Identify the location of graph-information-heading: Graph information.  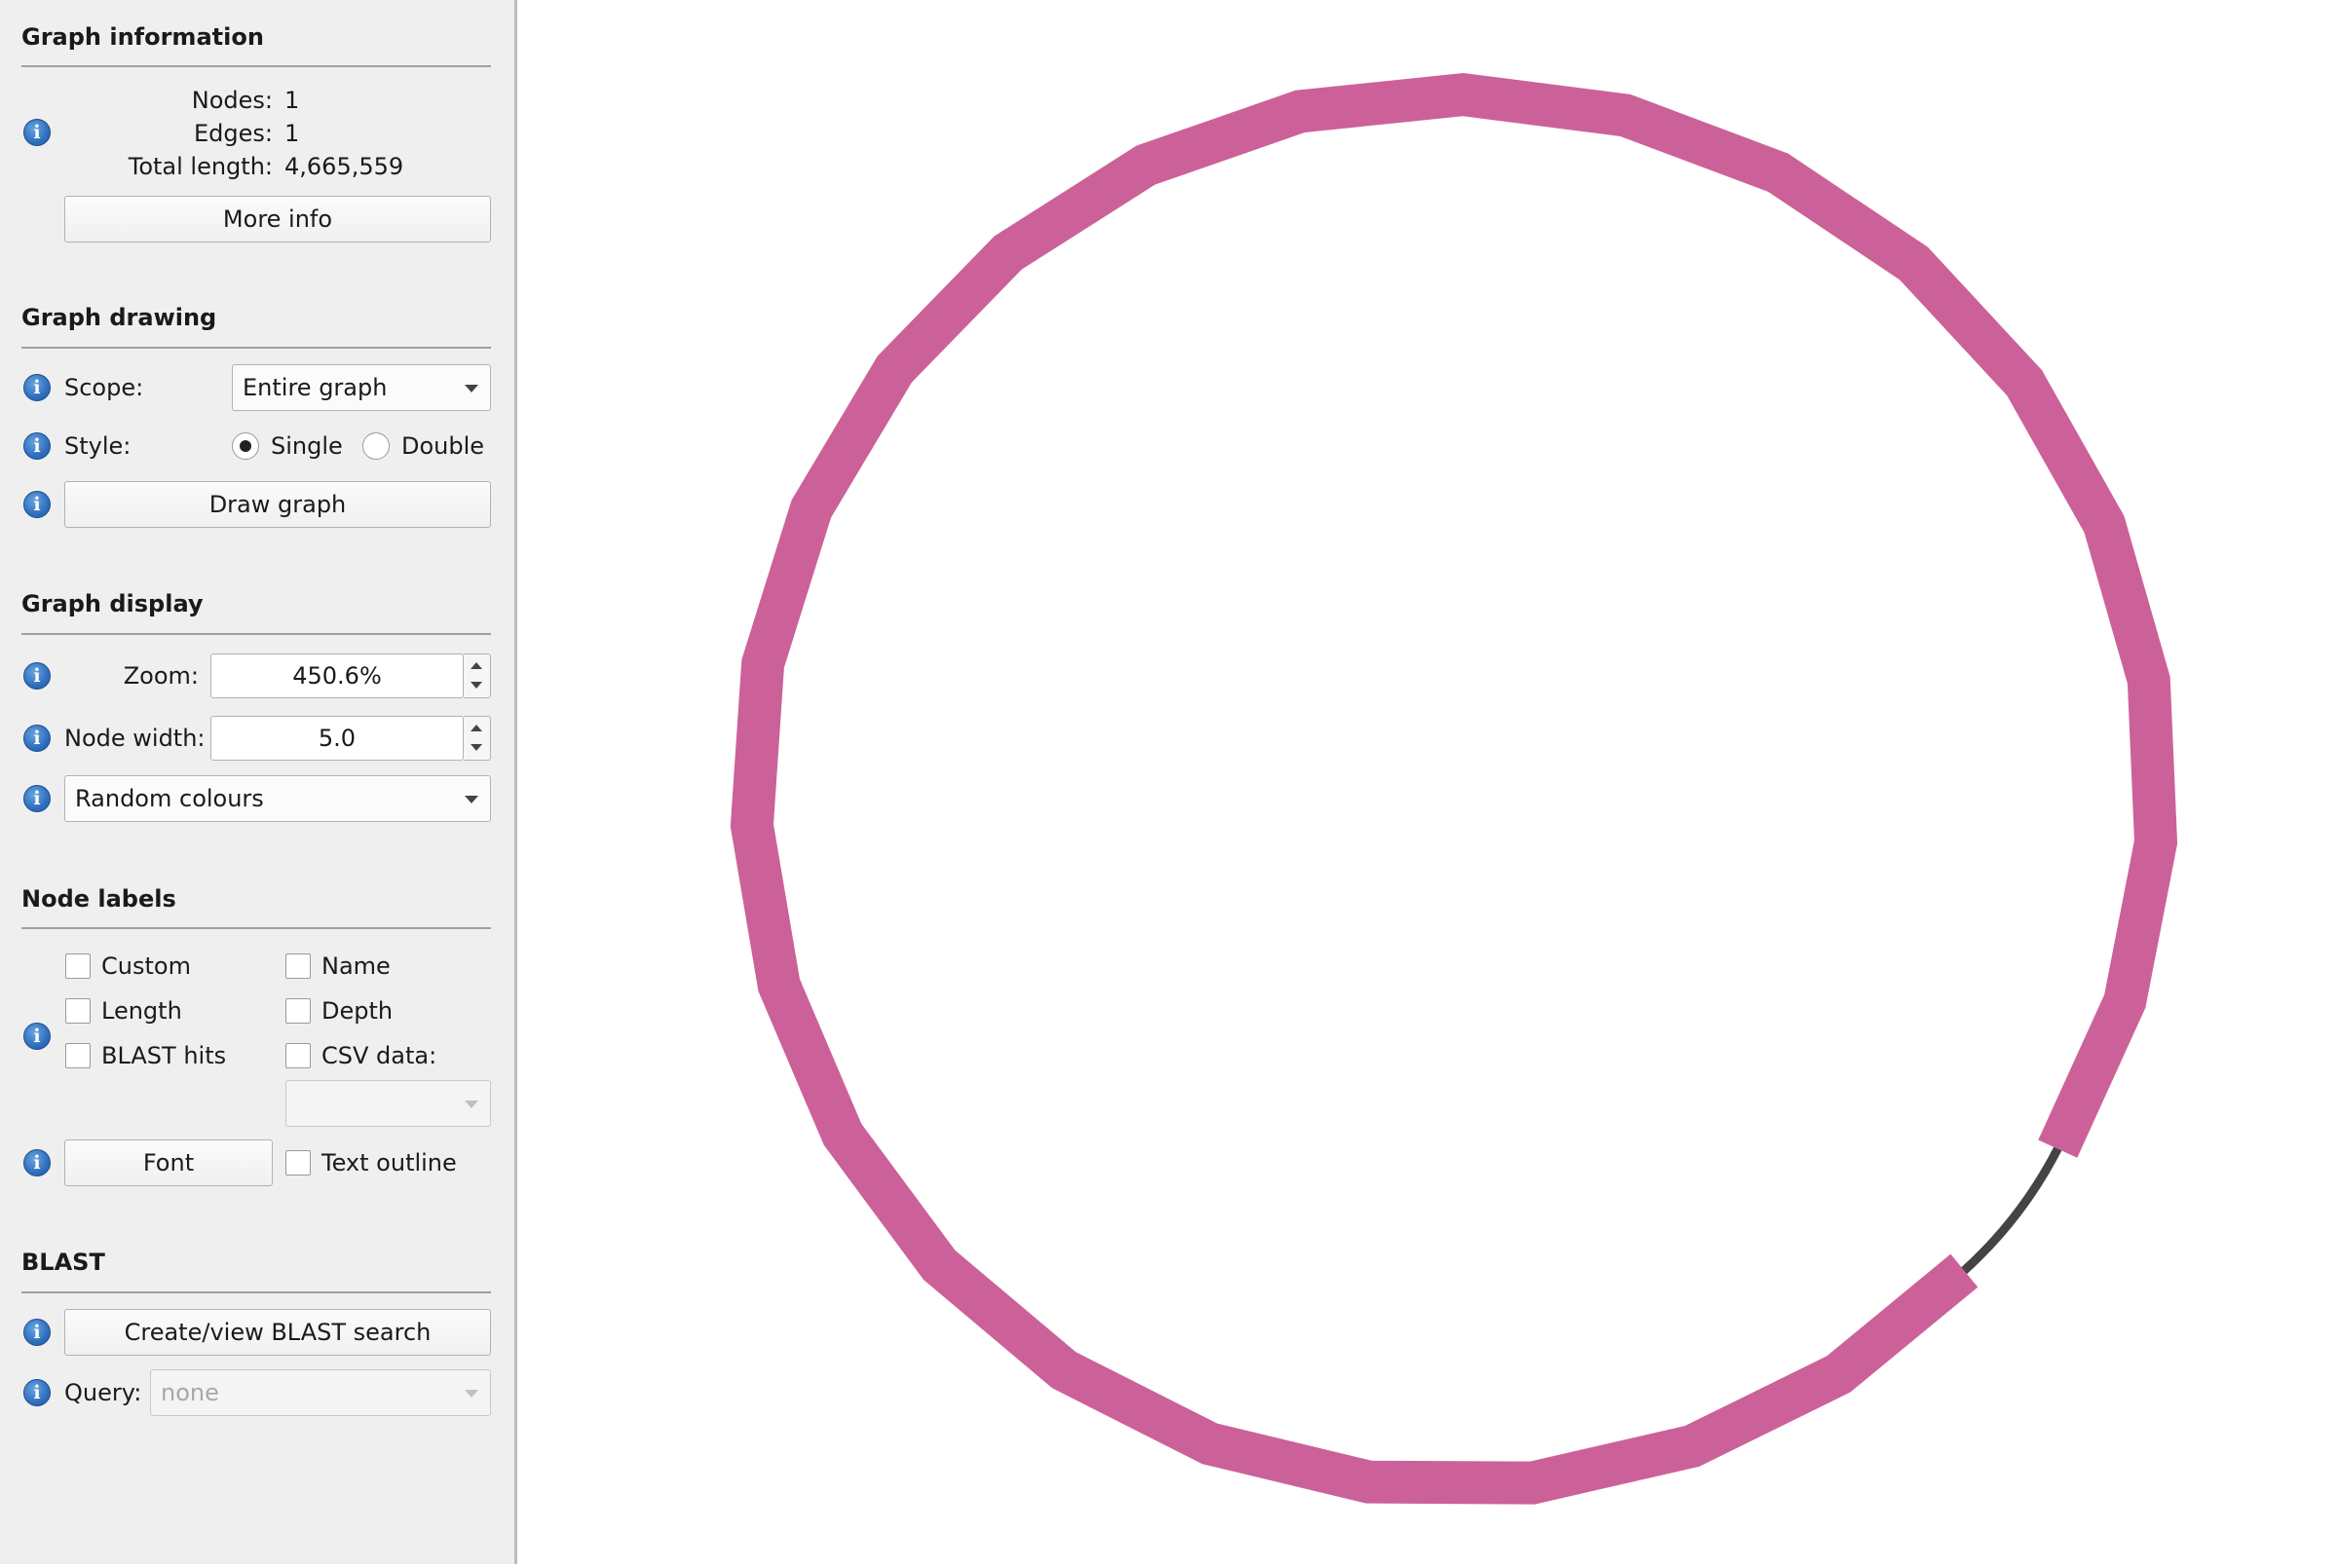
(142, 37).